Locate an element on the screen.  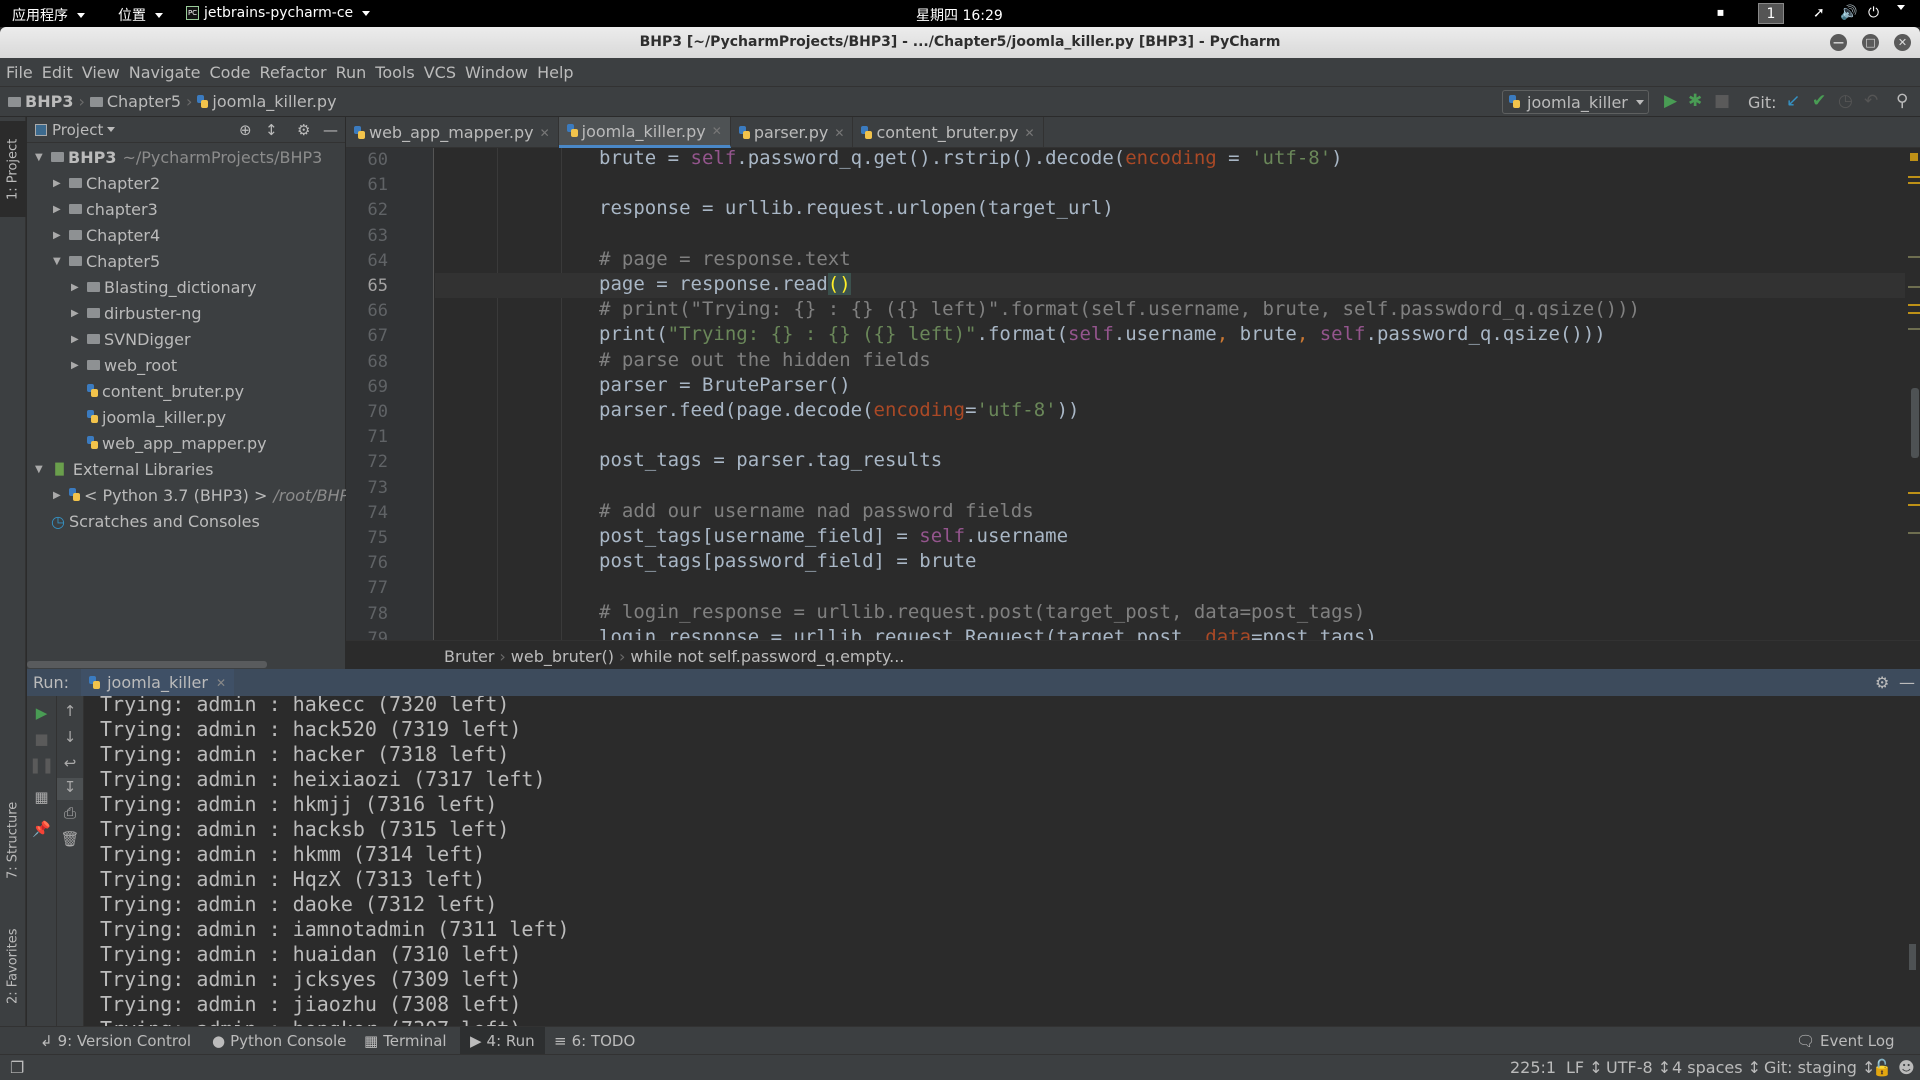
network-icon: ➚ is located at coordinates (1819, 13).